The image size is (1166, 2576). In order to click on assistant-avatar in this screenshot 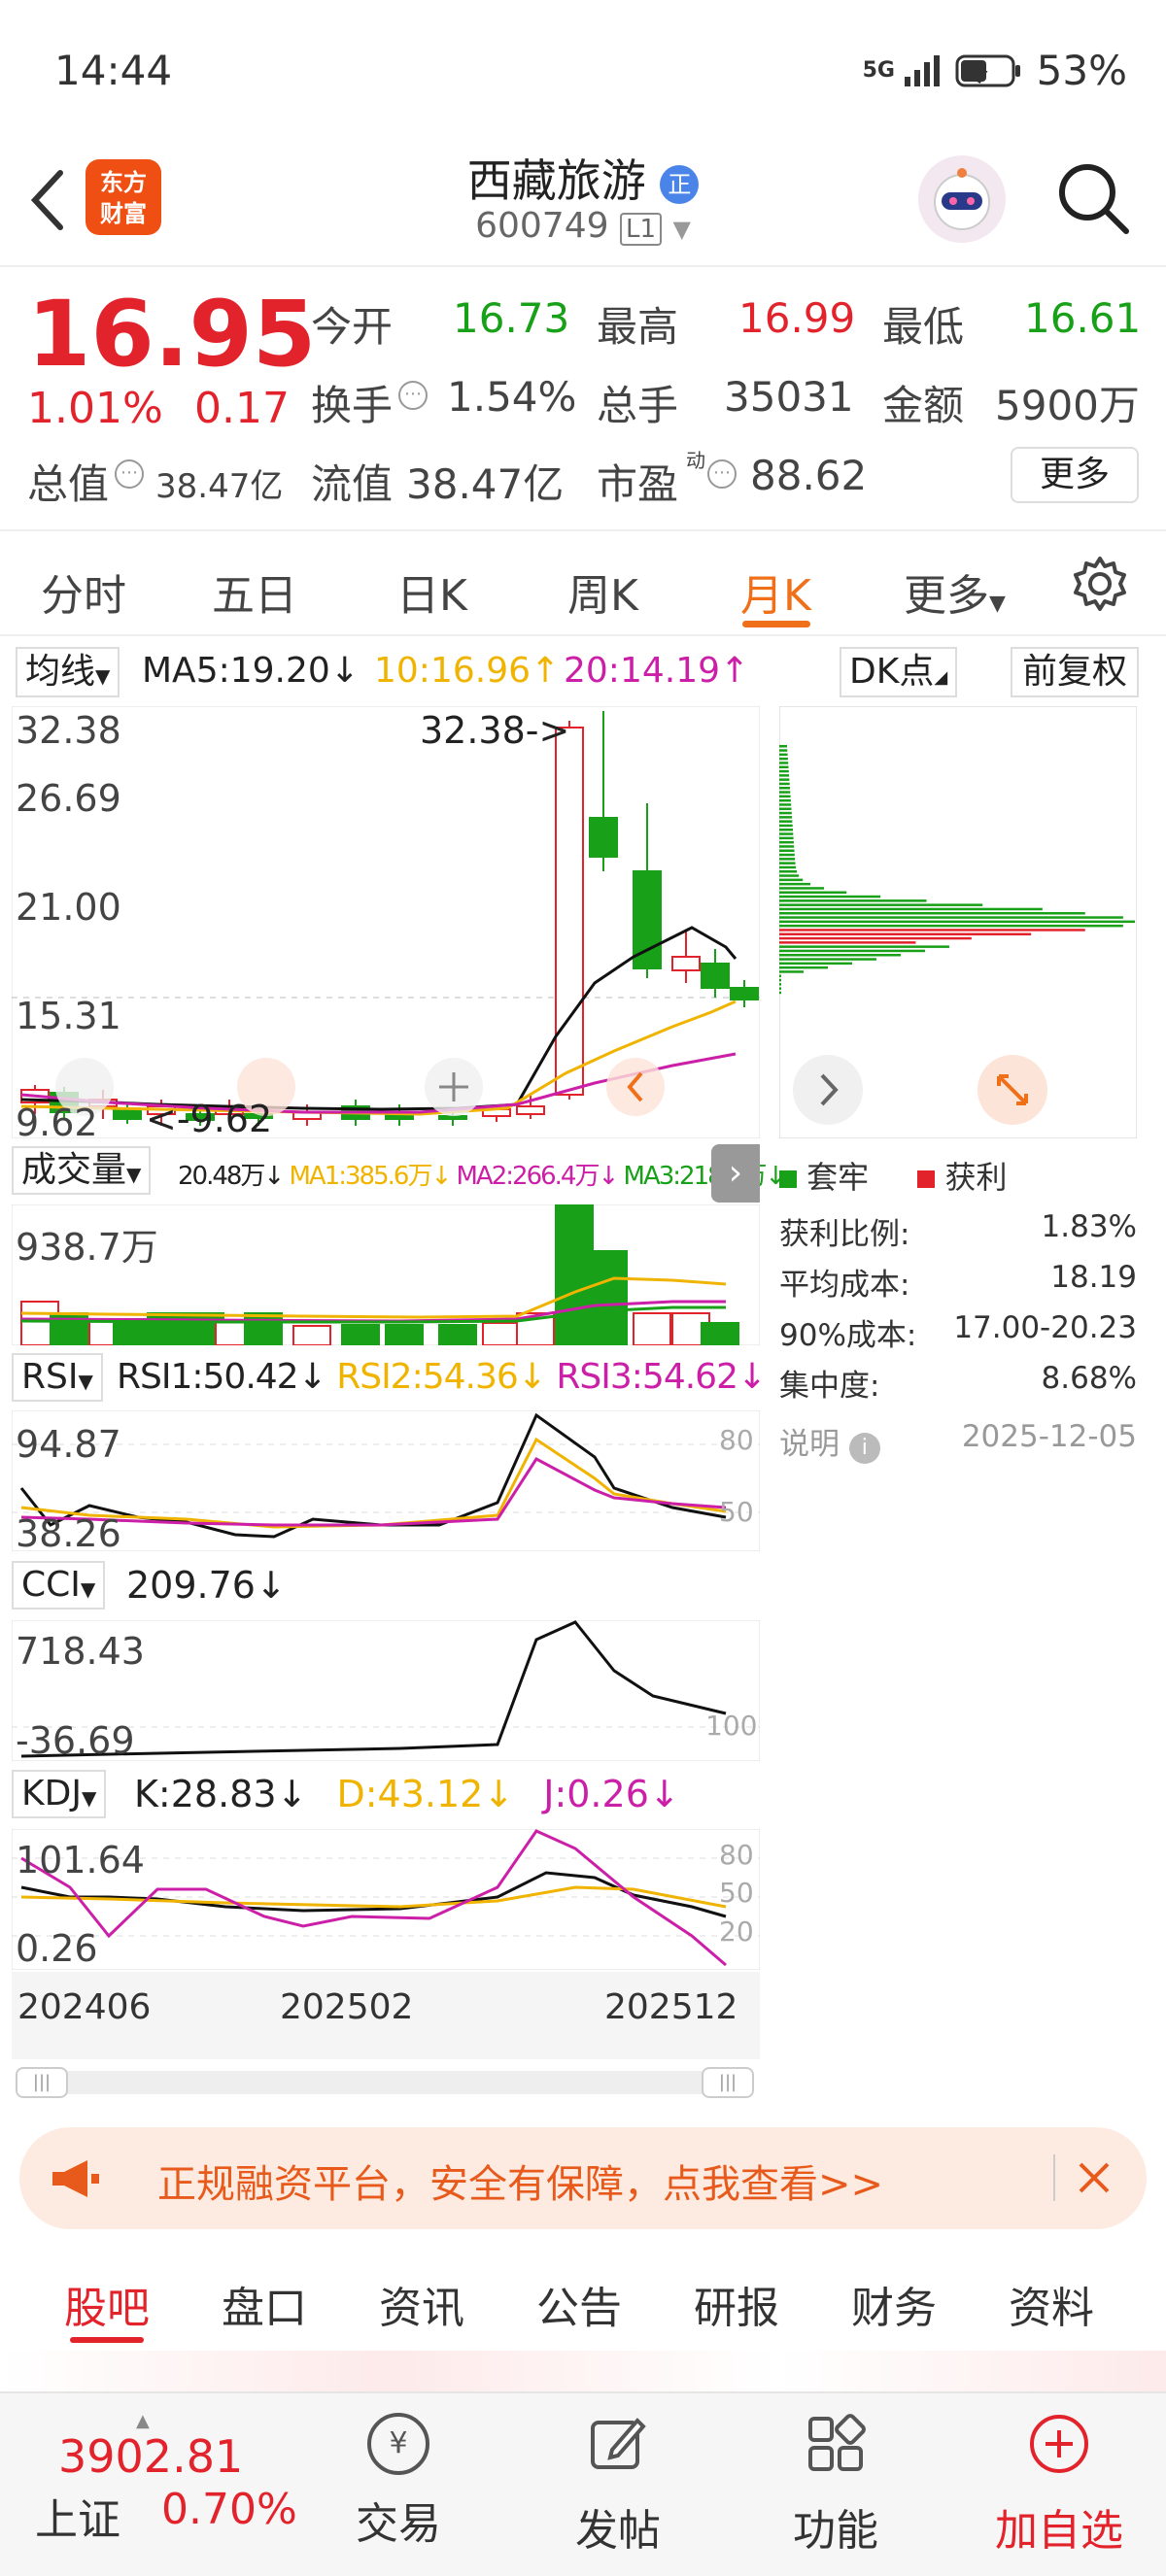, I will do `click(962, 199)`.